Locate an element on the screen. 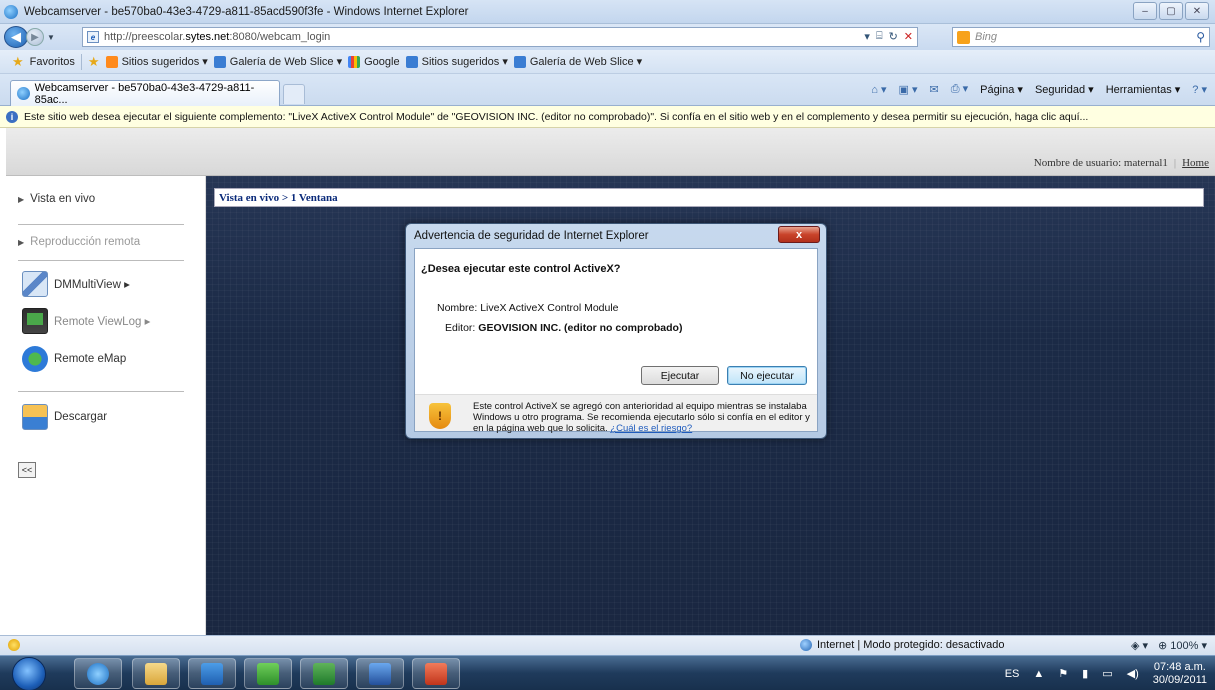  fav-item-webslice-1: Galería de Web Slice ▾ is located at coordinates (277, 61).